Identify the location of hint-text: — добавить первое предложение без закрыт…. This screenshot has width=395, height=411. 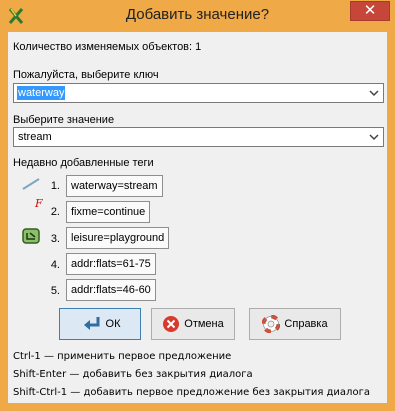
(218, 392).